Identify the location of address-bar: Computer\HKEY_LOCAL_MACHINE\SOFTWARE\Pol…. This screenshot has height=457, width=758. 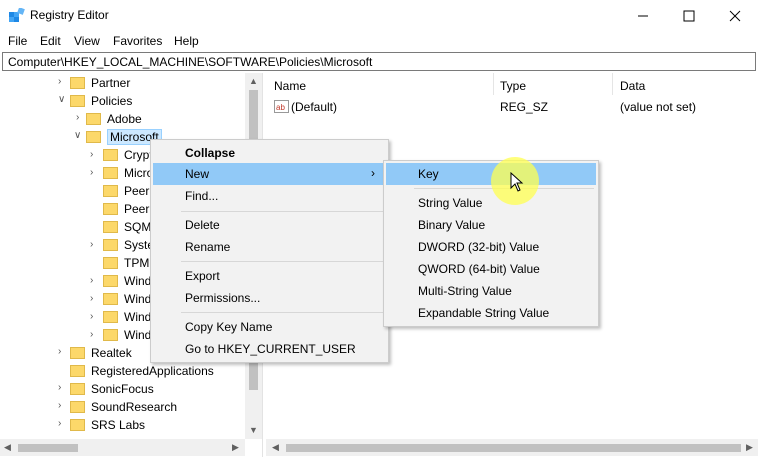
(379, 61).